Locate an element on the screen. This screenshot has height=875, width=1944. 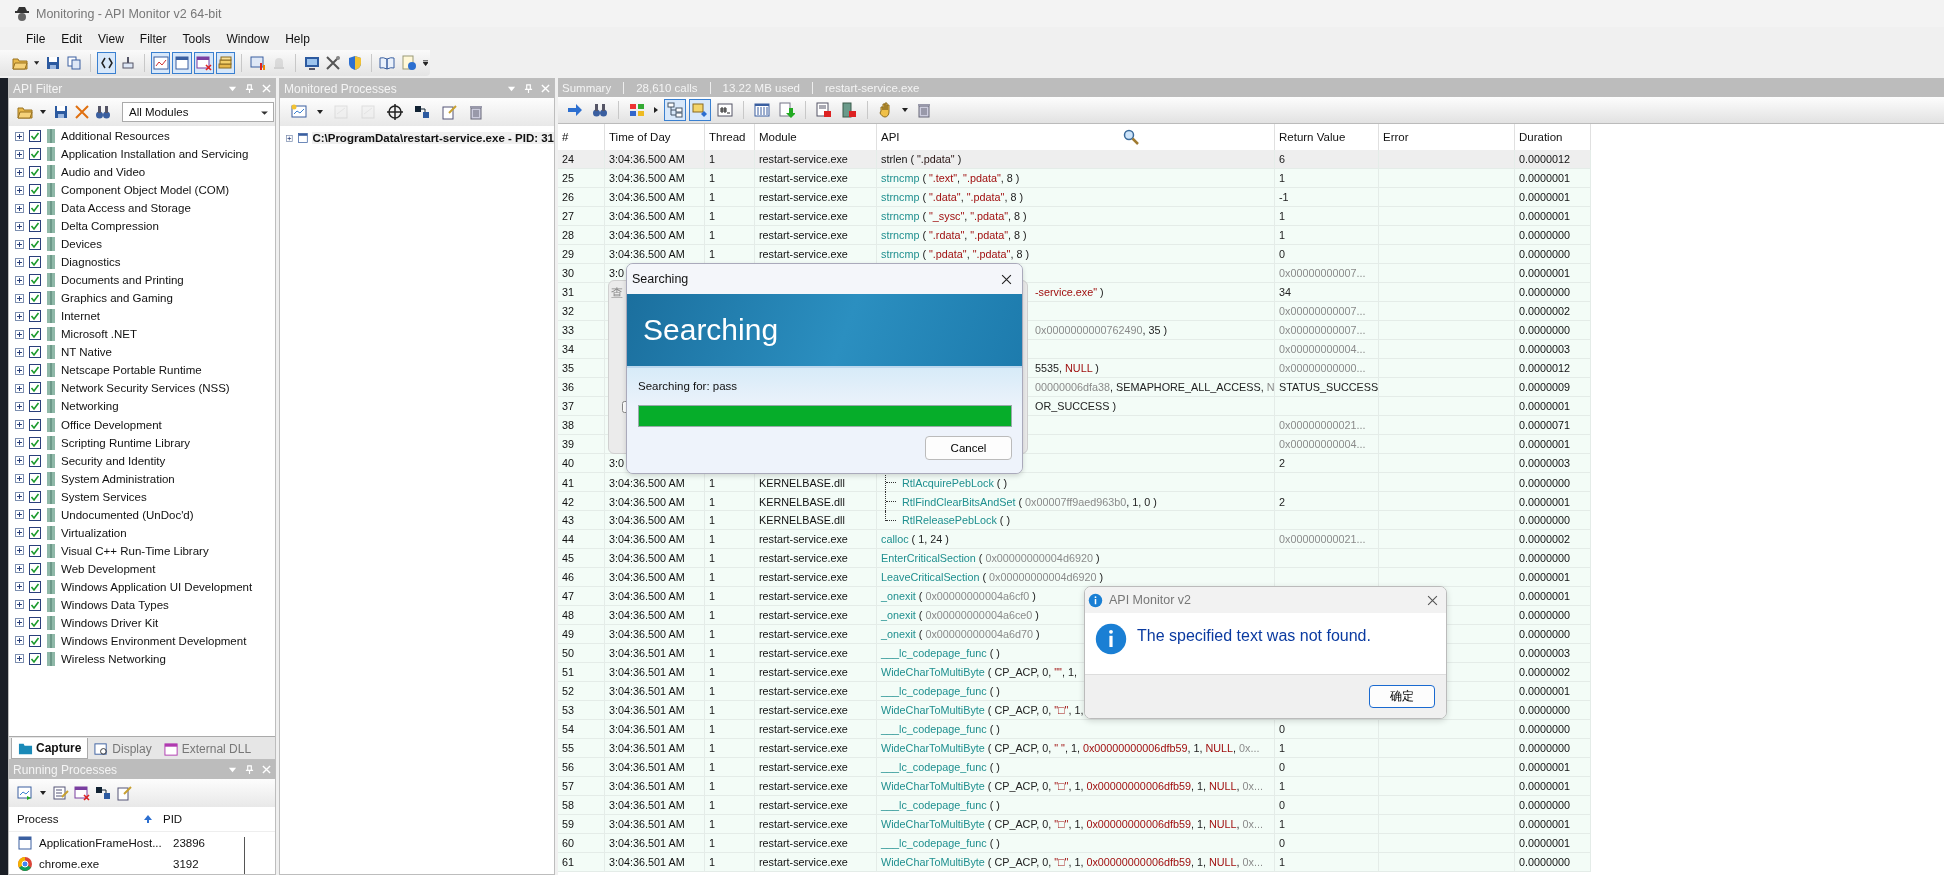
search-icon is located at coordinates (1131, 137).